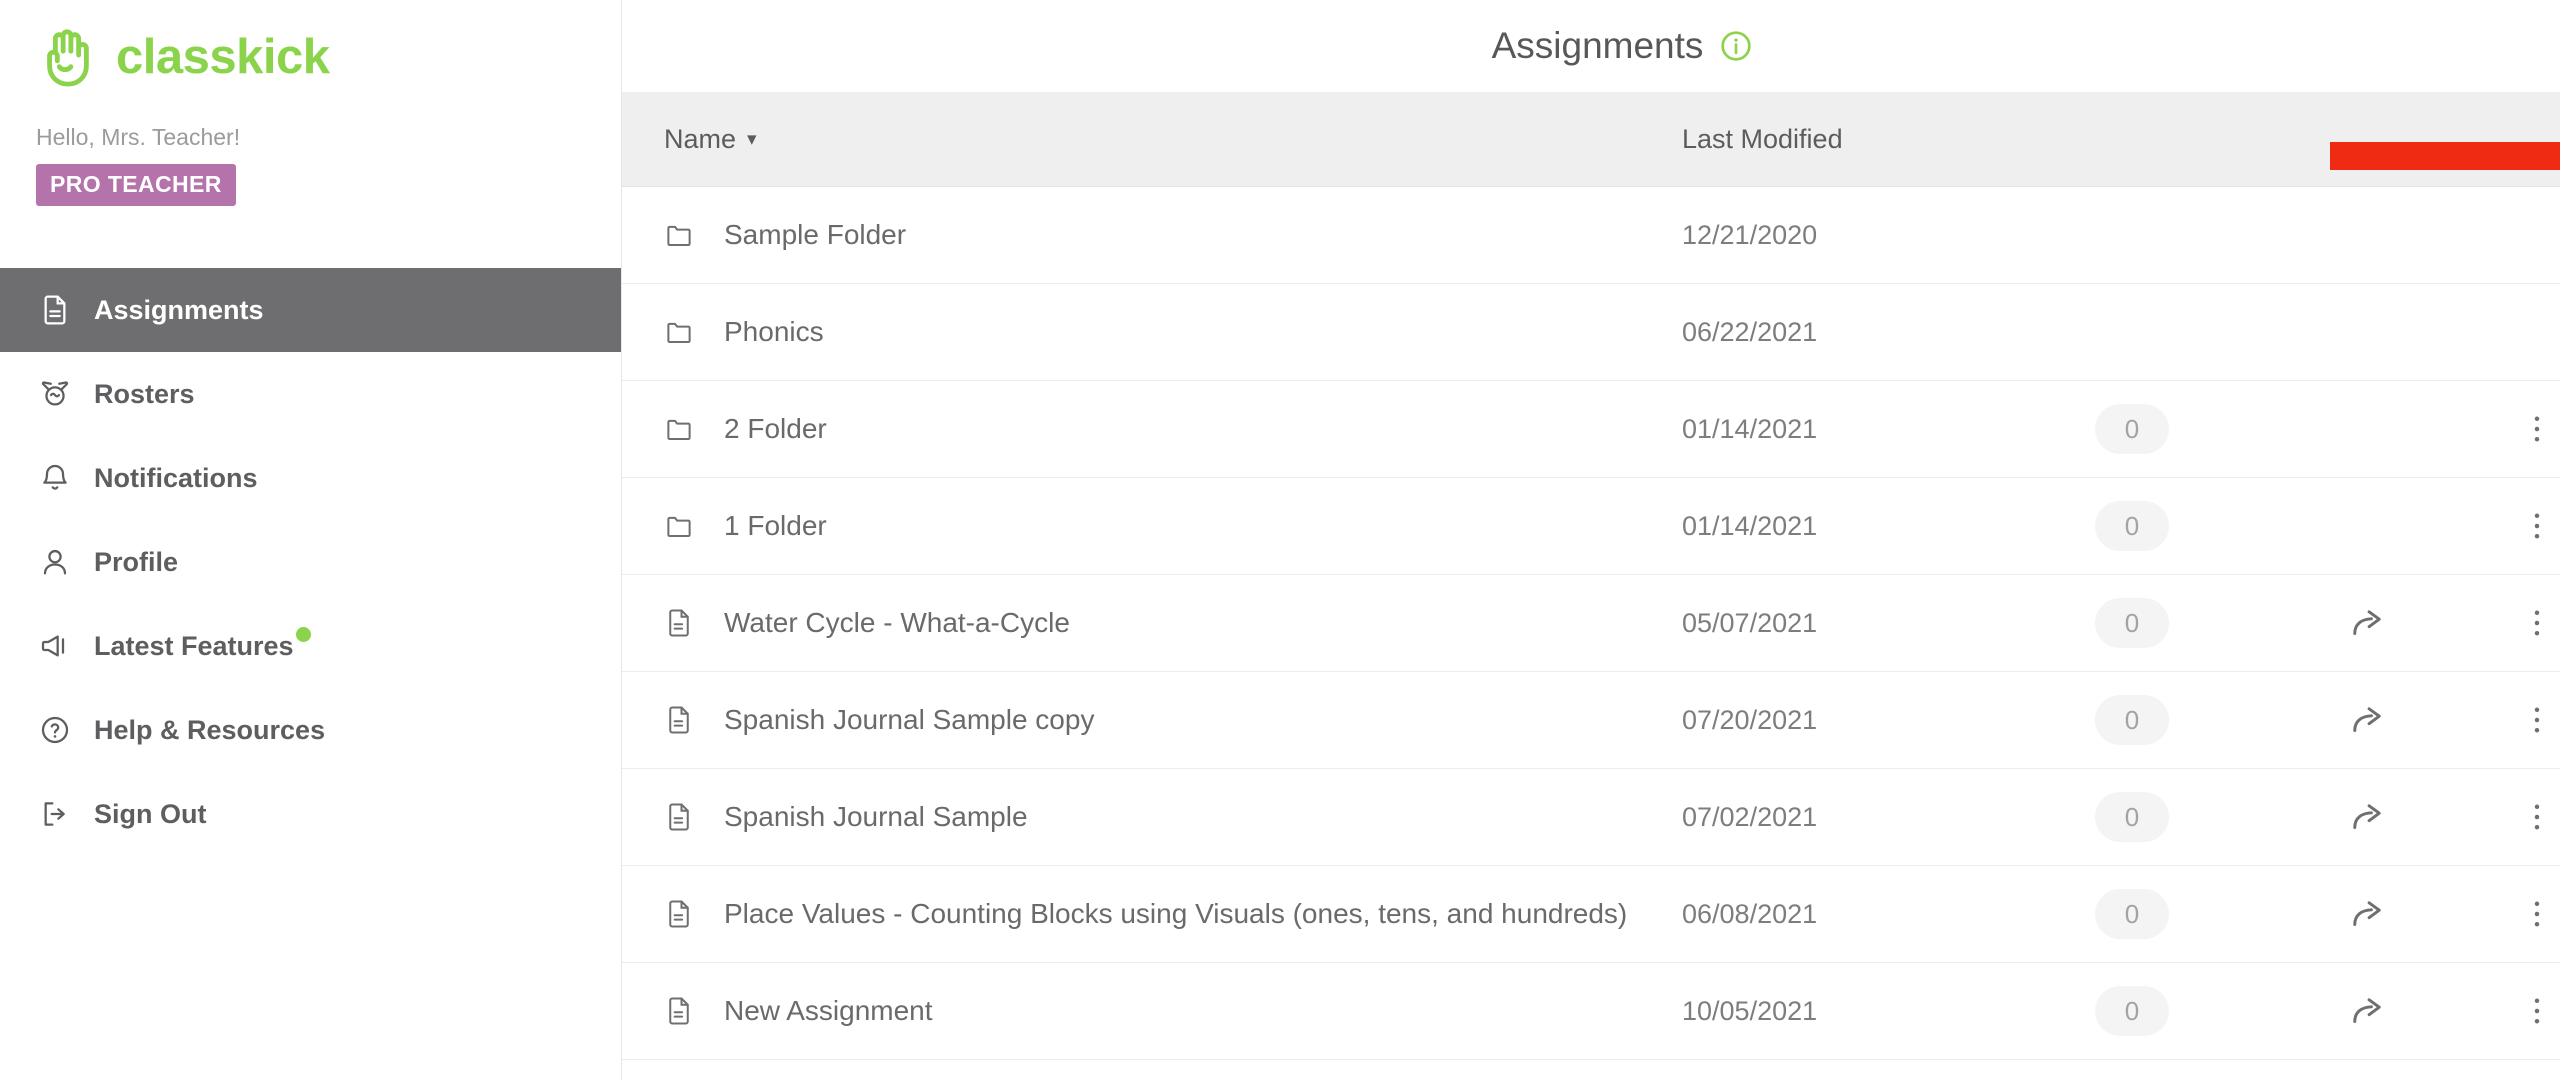 The width and height of the screenshot is (2560, 1080). Describe the element at coordinates (1152, 429) in the screenshot. I see `row-name-cell: 2 Folder` at that location.